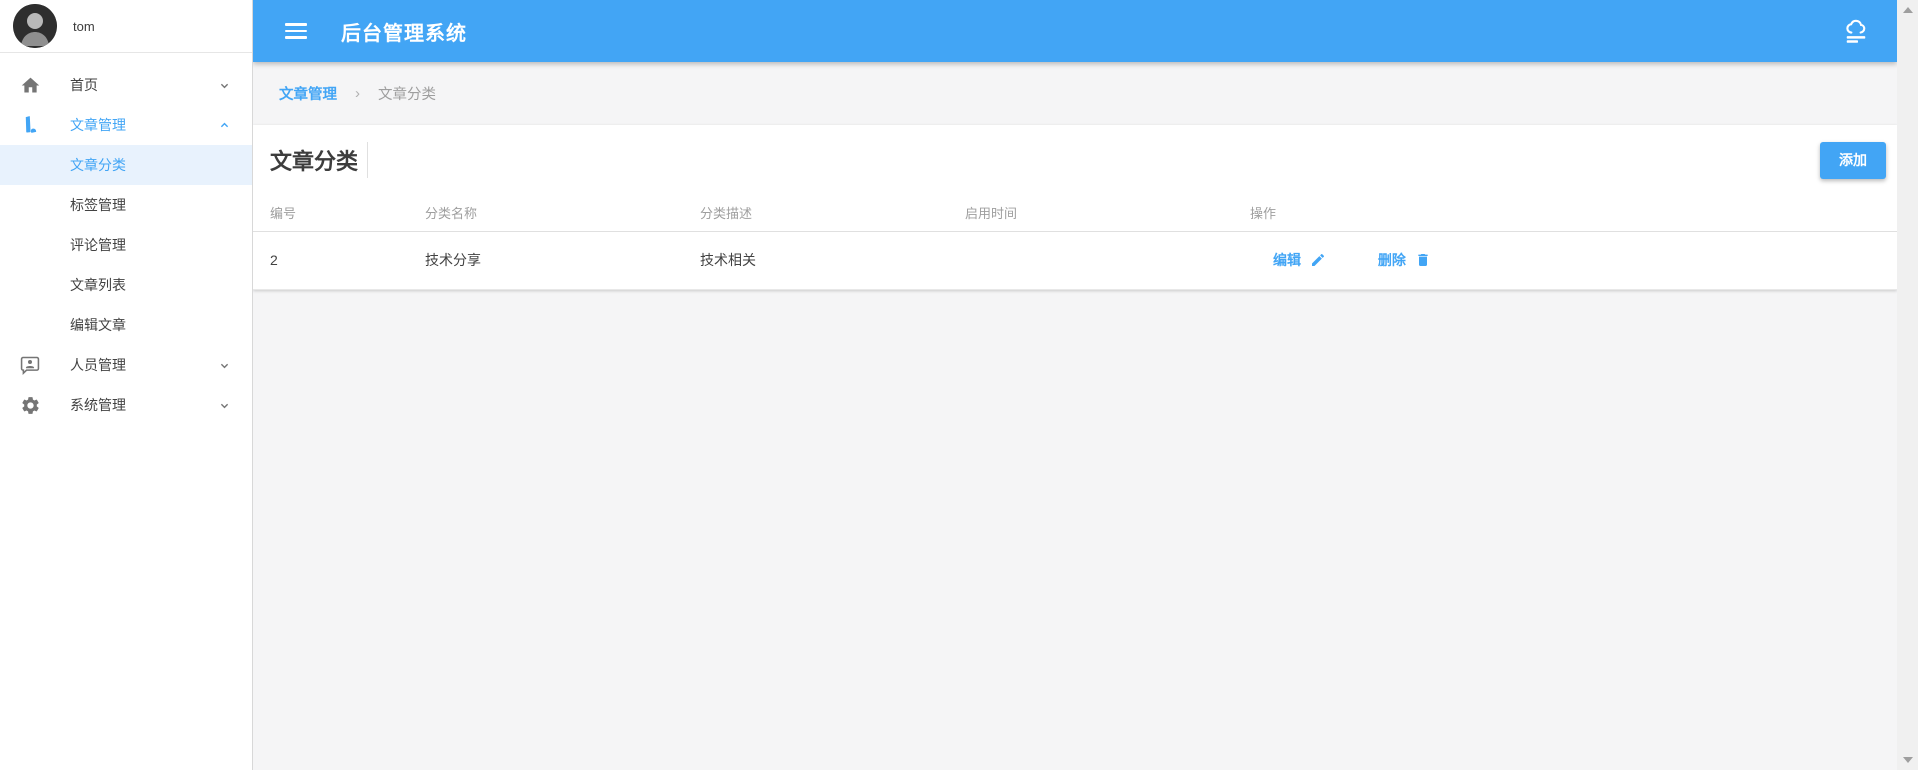 The width and height of the screenshot is (1918, 770). Describe the element at coordinates (1423, 260) in the screenshot. I see `trash-icon` at that location.